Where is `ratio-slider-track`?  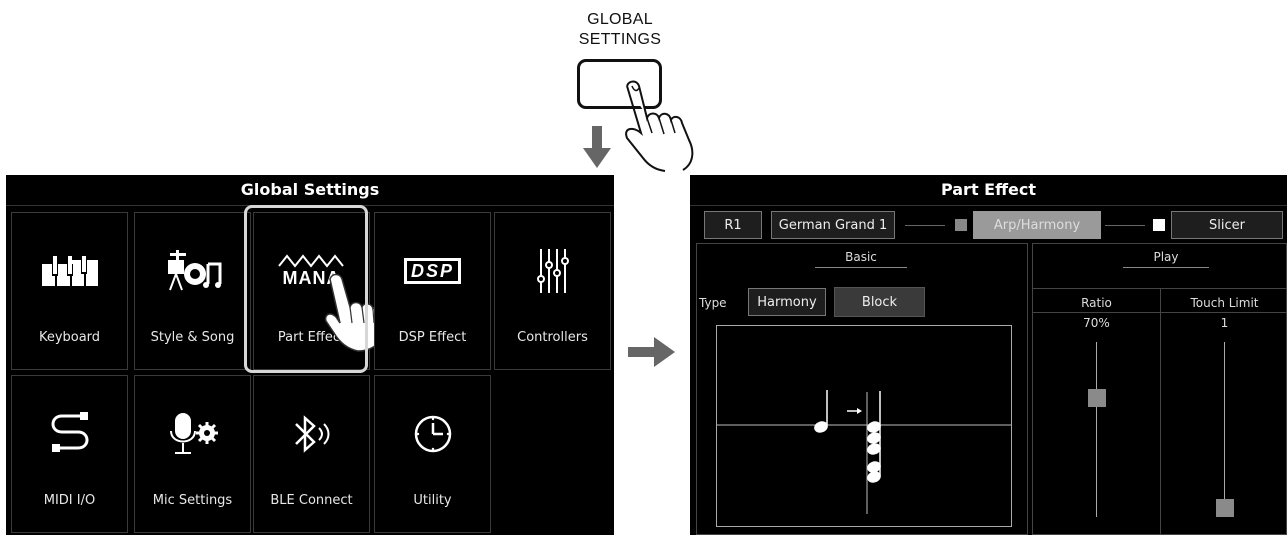 ratio-slider-track is located at coordinates (1096, 429).